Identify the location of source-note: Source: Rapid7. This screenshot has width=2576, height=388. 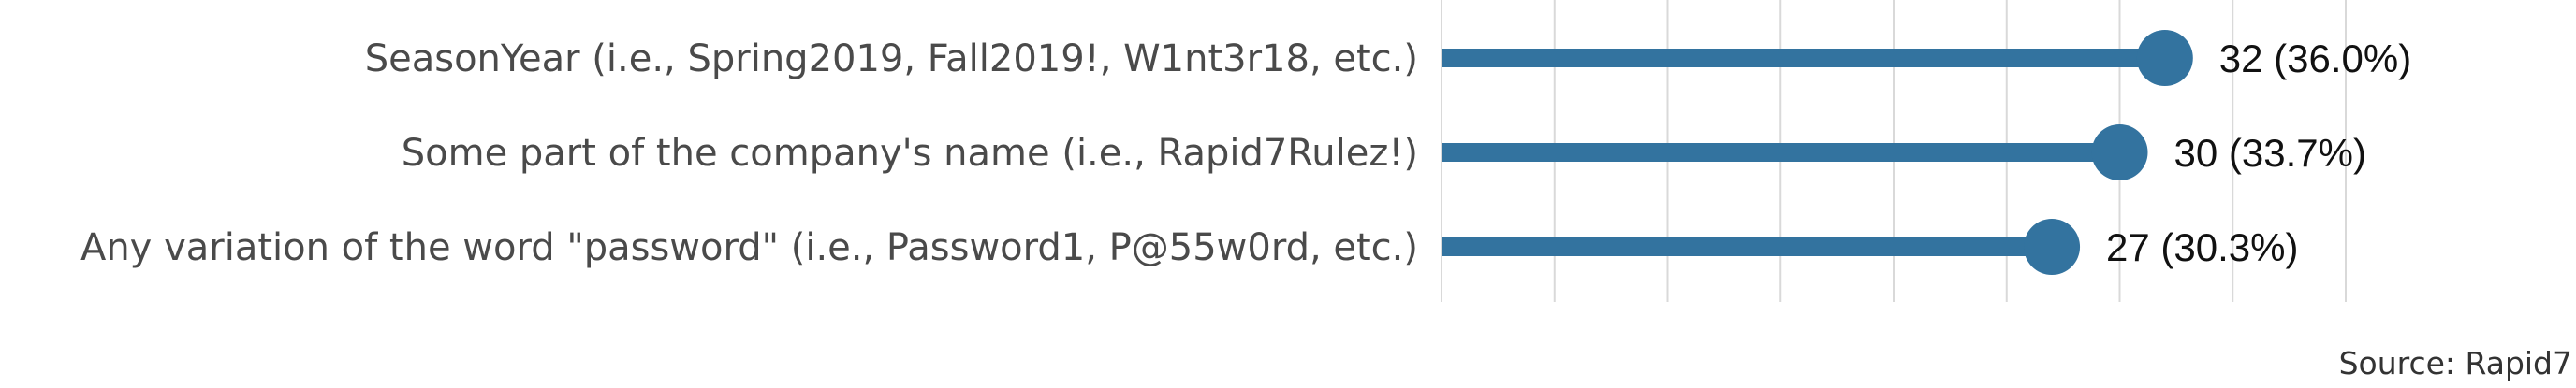
(2455, 363).